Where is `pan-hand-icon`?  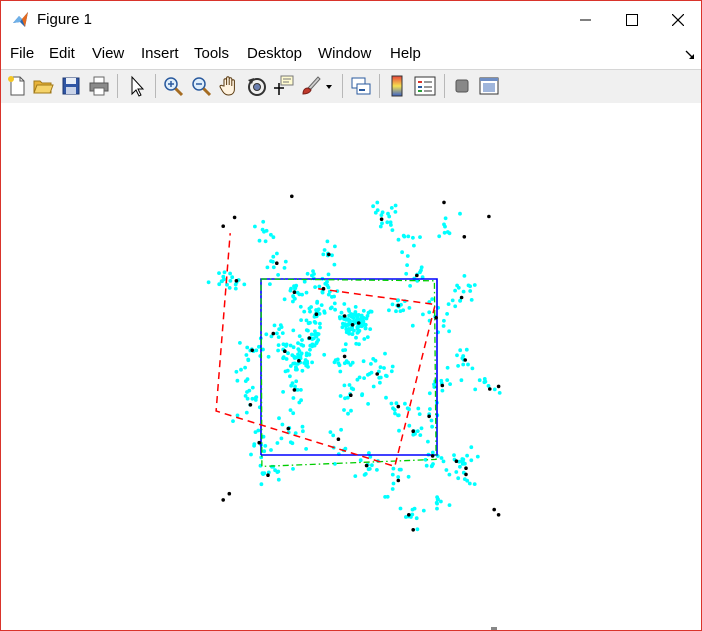 pan-hand-icon is located at coordinates (229, 86).